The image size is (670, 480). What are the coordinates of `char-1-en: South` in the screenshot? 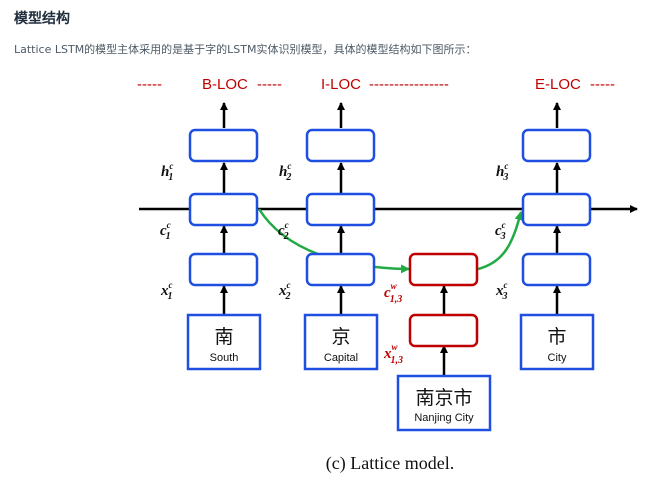 It's located at (224, 358).